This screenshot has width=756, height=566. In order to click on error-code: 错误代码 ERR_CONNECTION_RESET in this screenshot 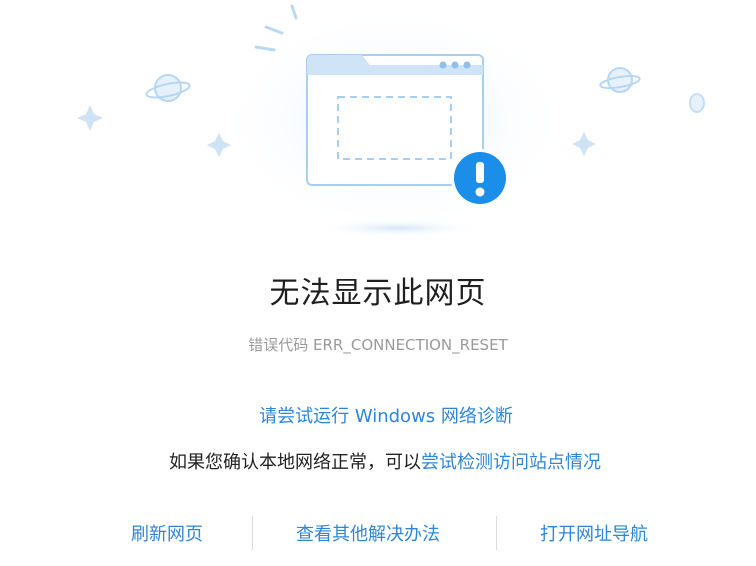, I will do `click(378, 345)`.